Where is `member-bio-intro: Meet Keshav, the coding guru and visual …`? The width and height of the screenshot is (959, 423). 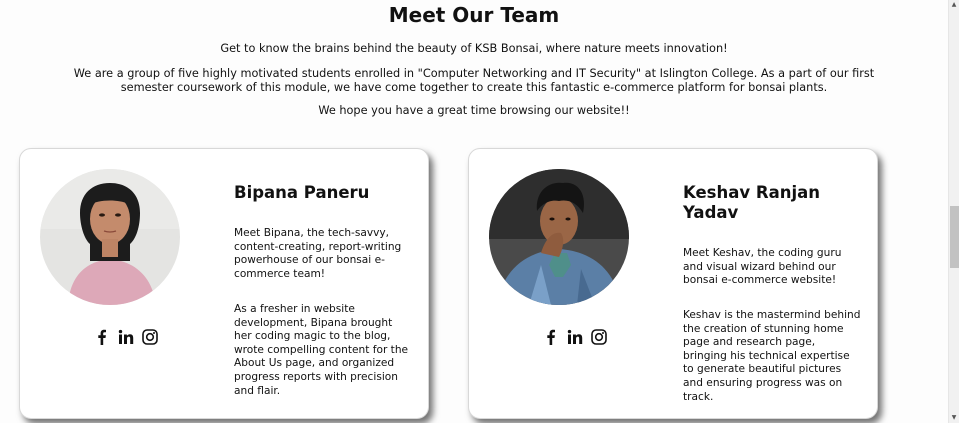 member-bio-intro: Meet Keshav, the coding guru and visual … is located at coordinates (762, 267).